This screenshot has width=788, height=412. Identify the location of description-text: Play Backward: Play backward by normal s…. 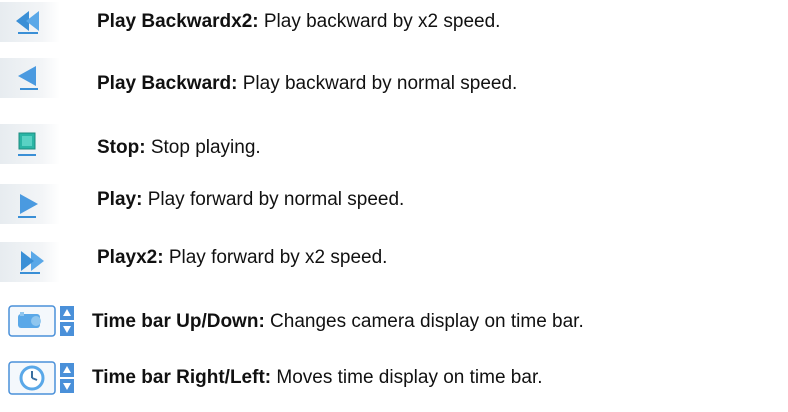
(307, 84).